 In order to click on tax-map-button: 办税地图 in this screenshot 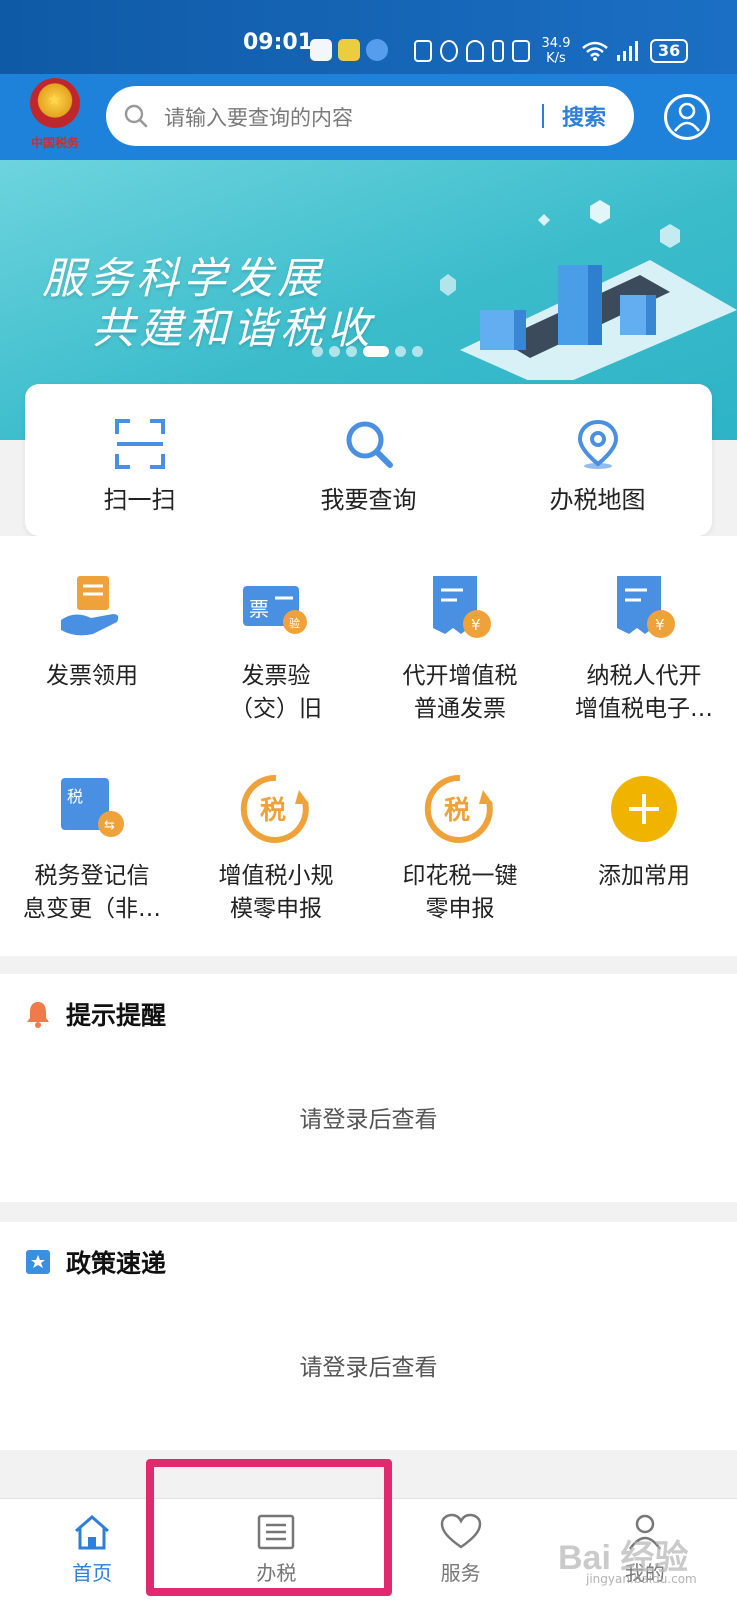, I will do `click(597, 460)`.